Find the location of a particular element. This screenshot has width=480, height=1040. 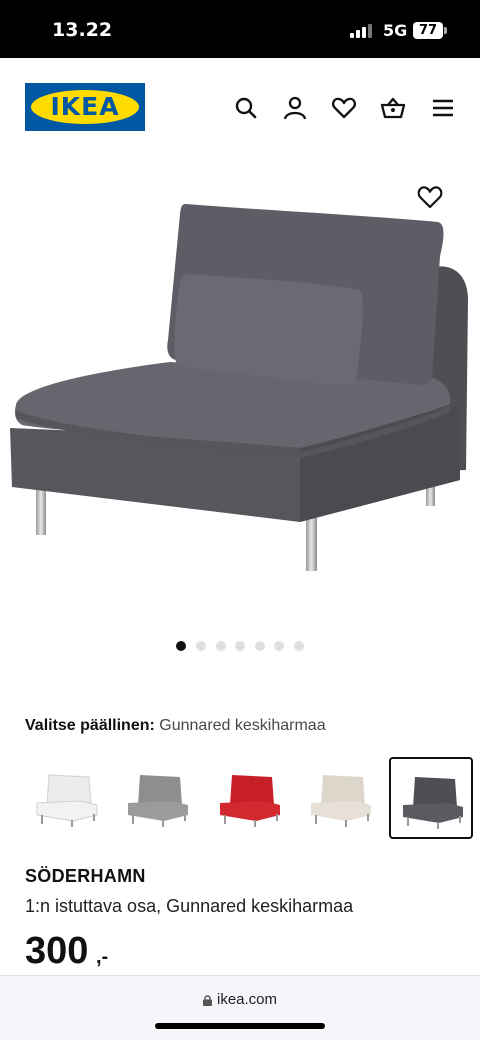

menu-icon is located at coordinates (443, 108).